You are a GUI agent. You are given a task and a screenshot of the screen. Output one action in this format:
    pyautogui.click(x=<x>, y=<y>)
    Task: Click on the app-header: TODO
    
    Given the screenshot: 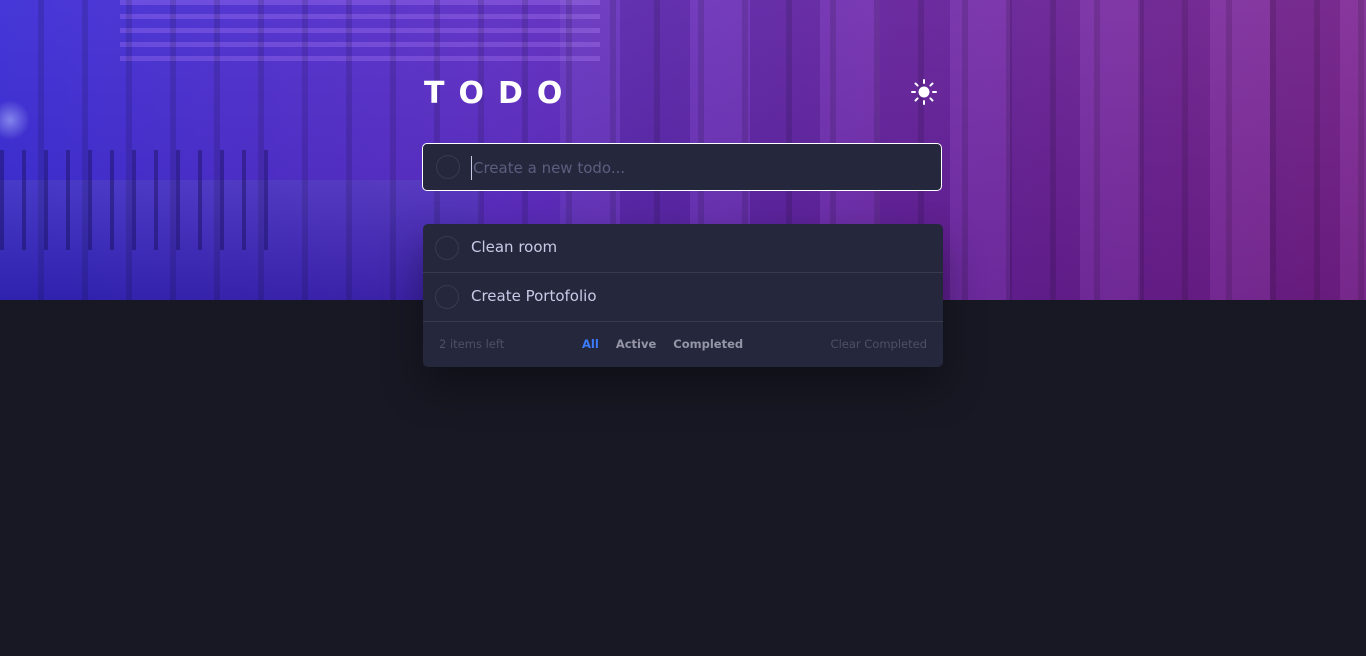 What is the action you would take?
    pyautogui.click(x=683, y=94)
    